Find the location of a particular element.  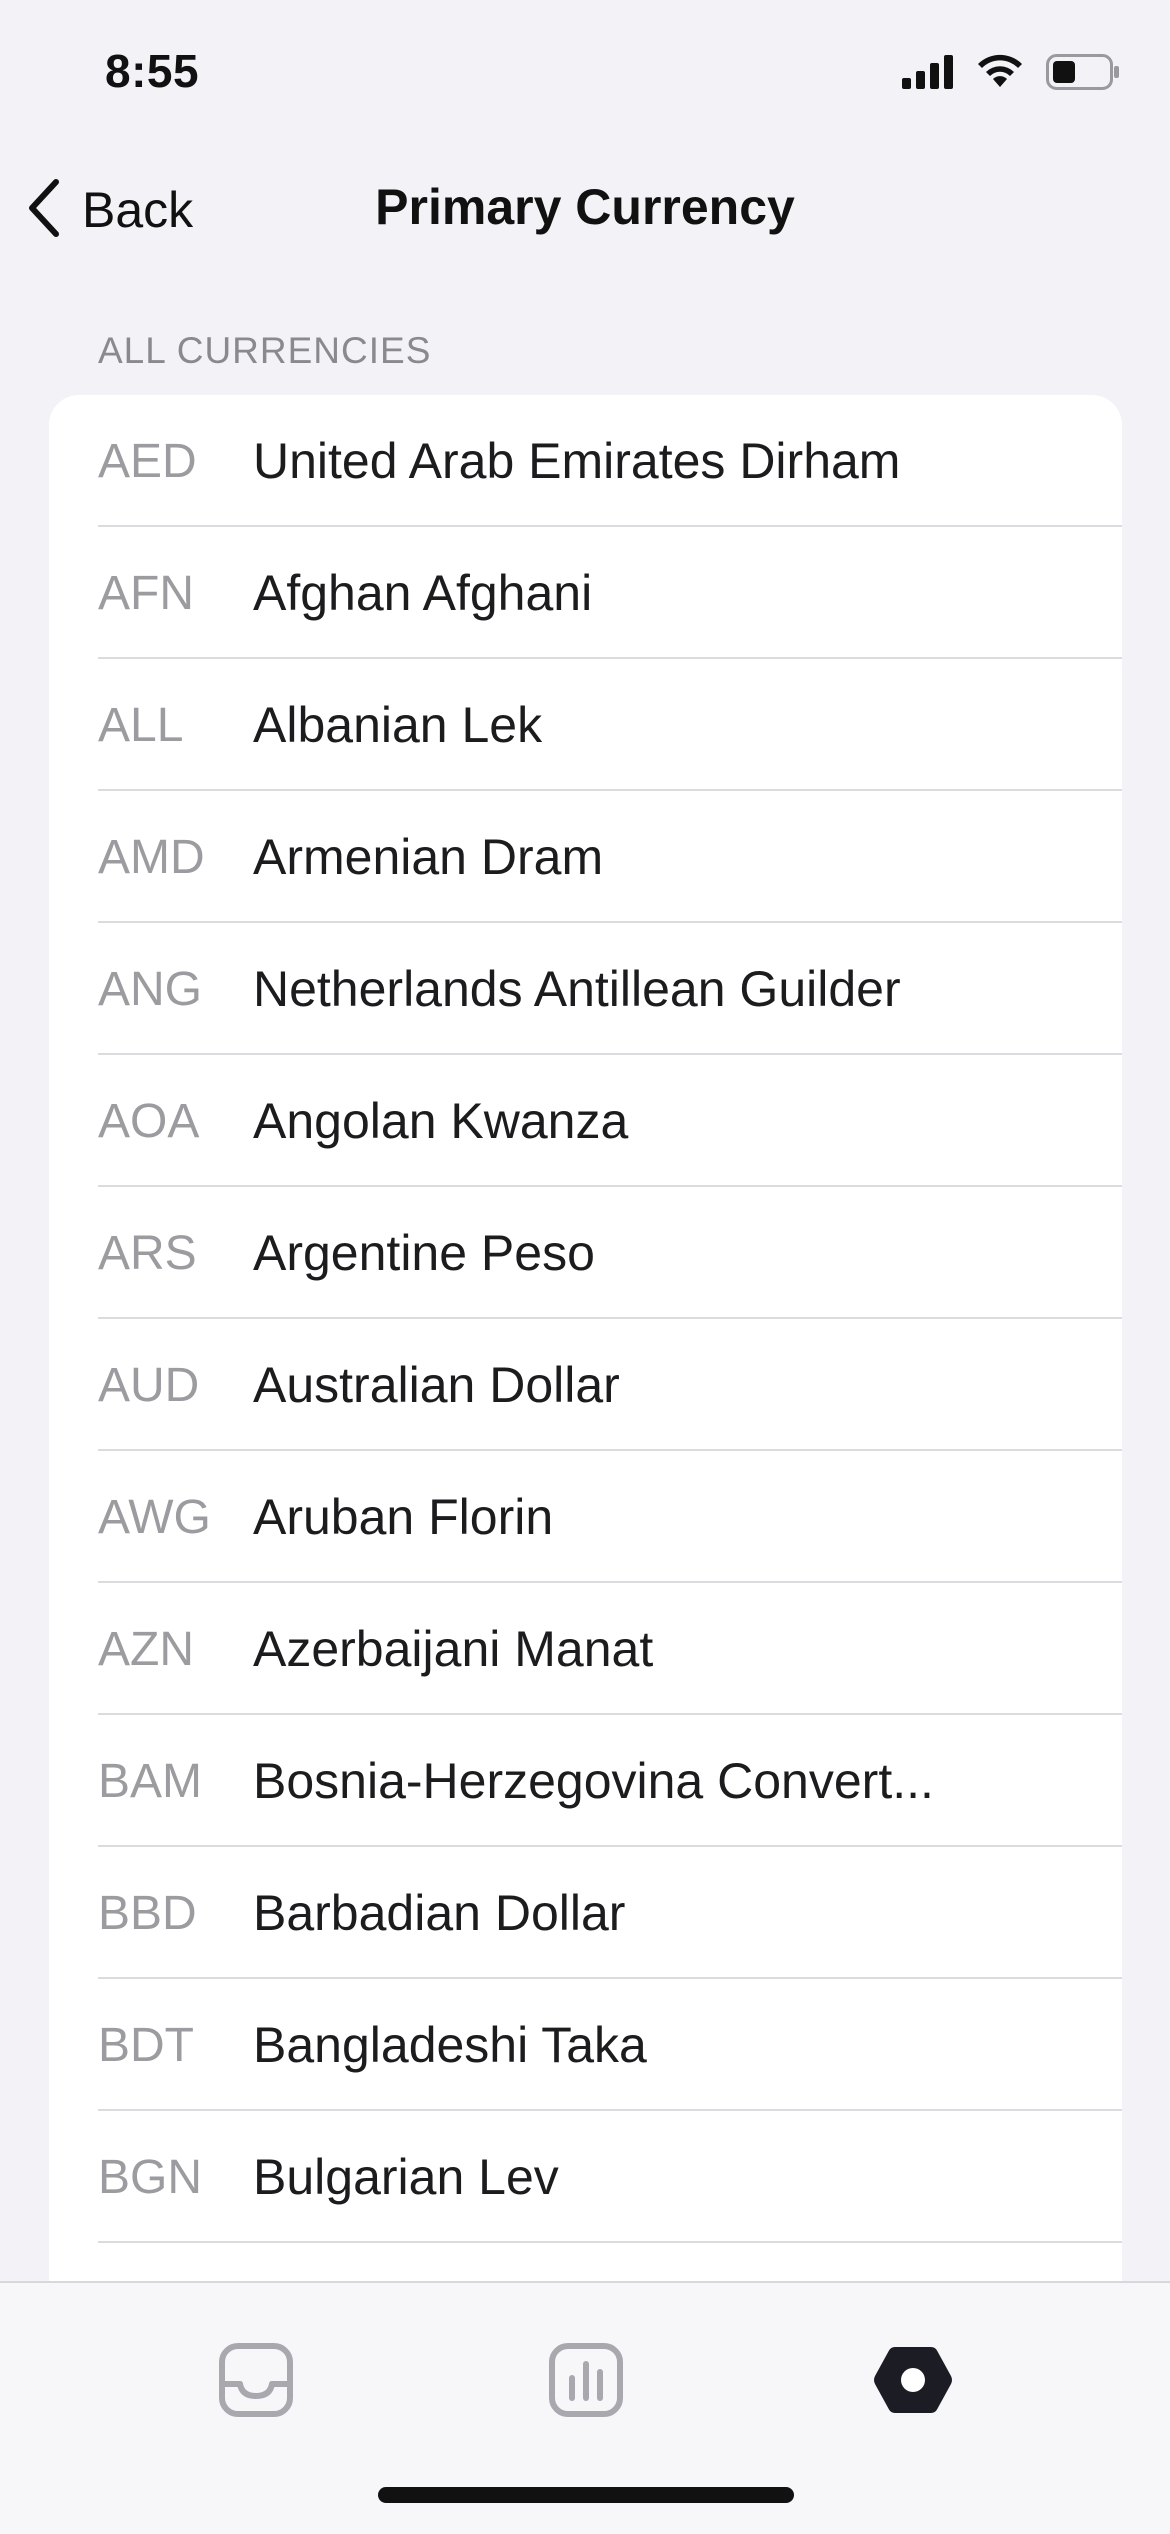

battery-icon is located at coordinates (1083, 74).